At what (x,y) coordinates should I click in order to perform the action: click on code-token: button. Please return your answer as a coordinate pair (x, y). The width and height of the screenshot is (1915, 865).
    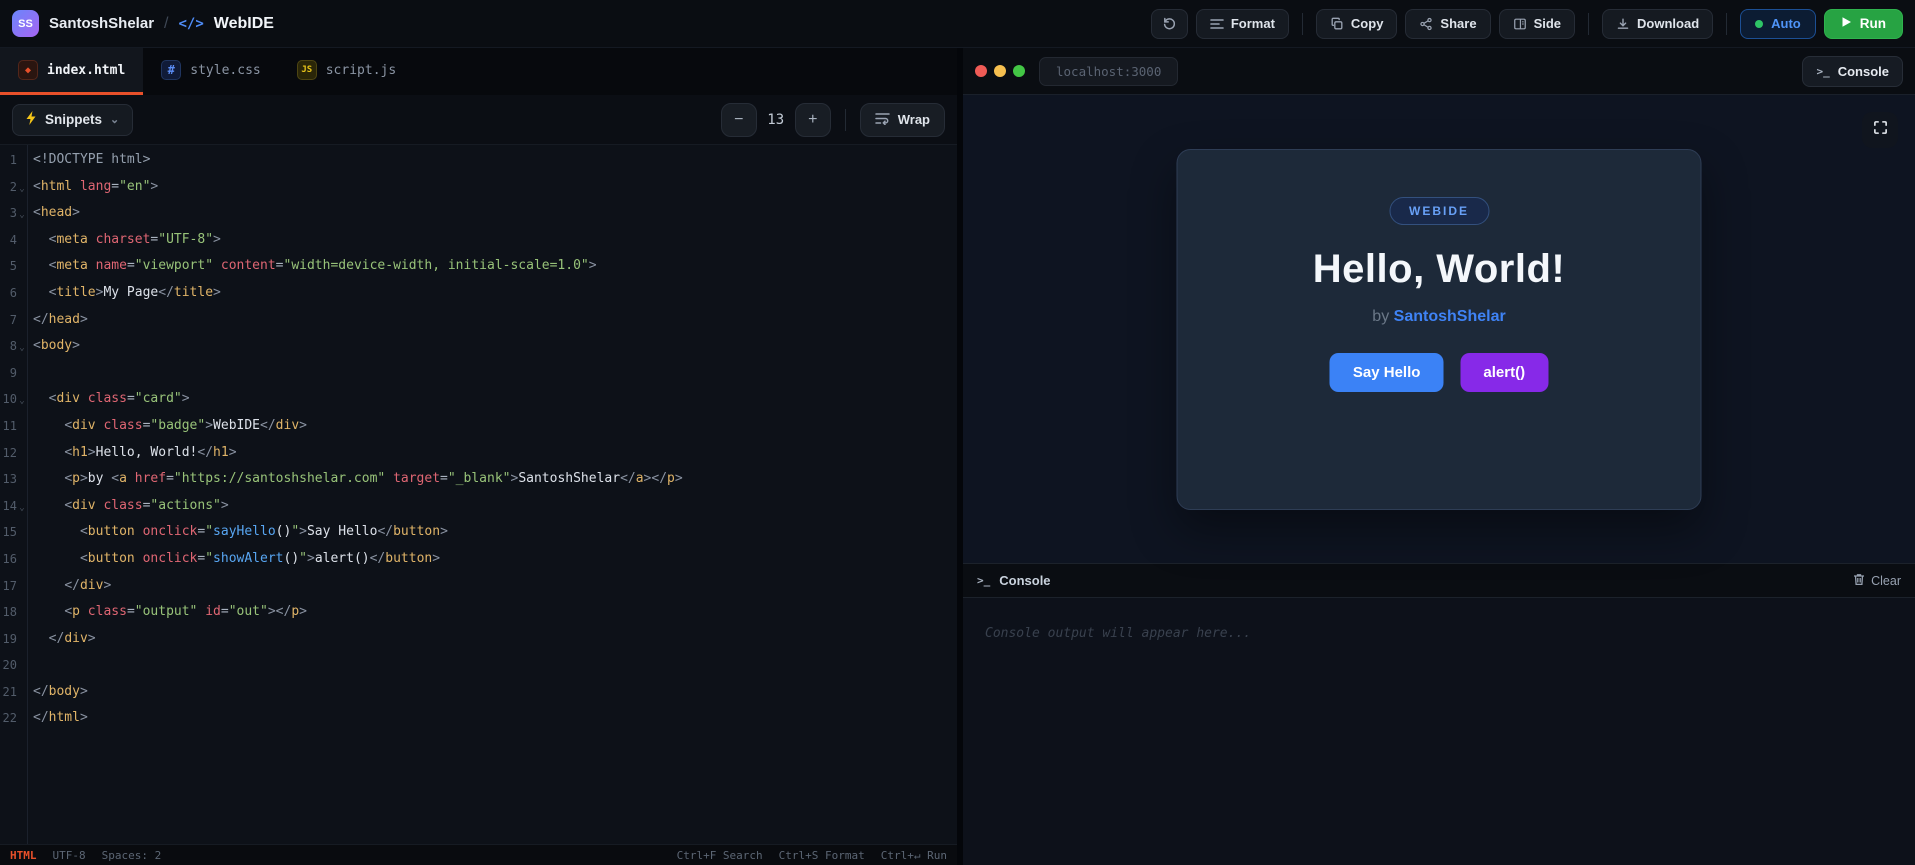
    Looking at the image, I should click on (111, 558).